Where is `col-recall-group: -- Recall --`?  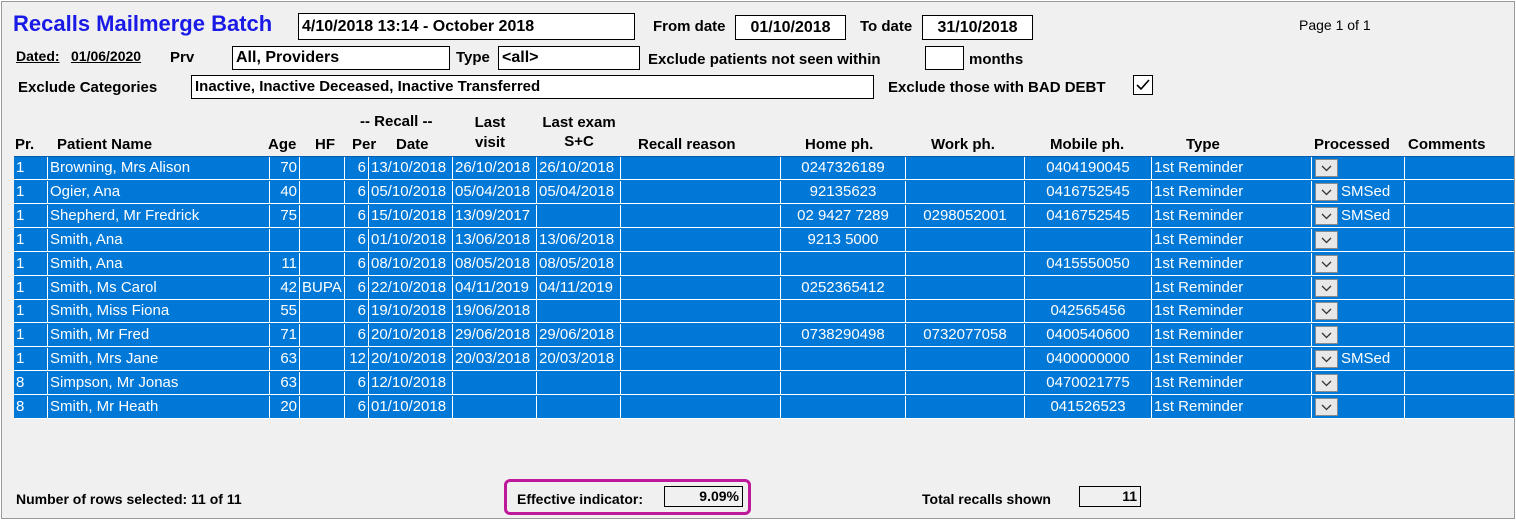 col-recall-group: -- Recall -- is located at coordinates (396, 121).